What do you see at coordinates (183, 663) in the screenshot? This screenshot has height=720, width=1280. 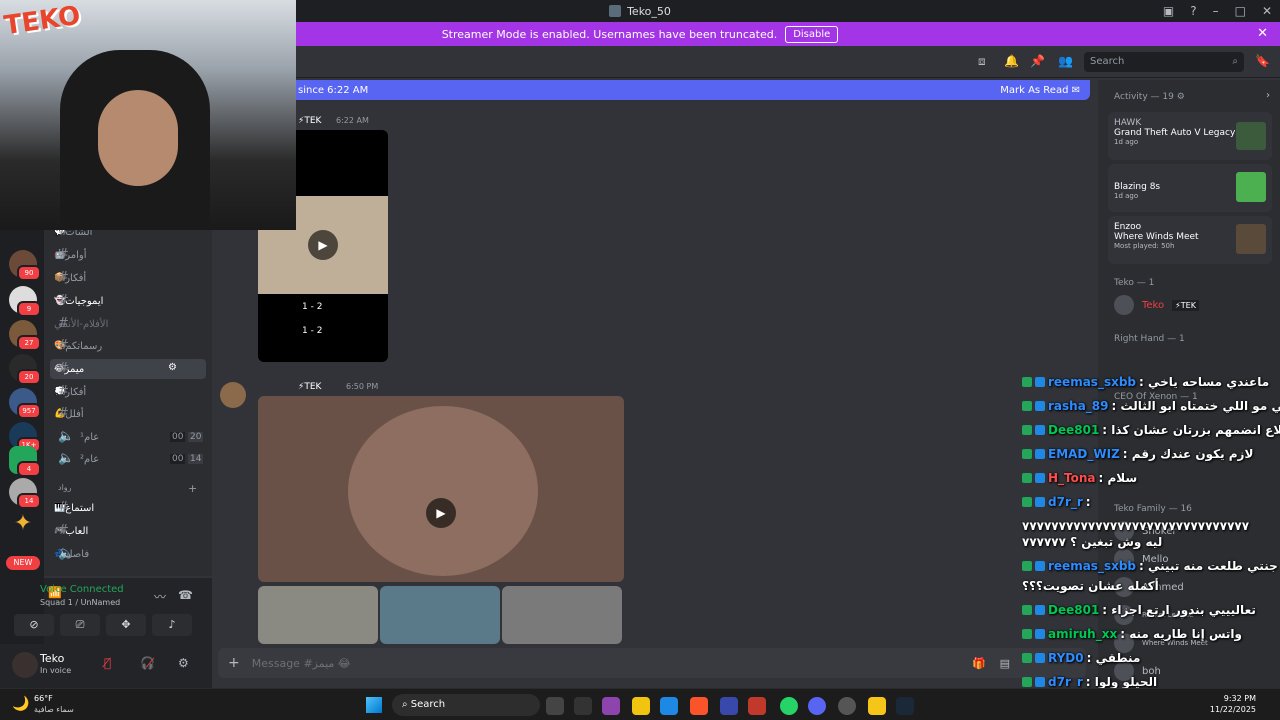 I see `settings-gear-icon: ⚙` at bounding box center [183, 663].